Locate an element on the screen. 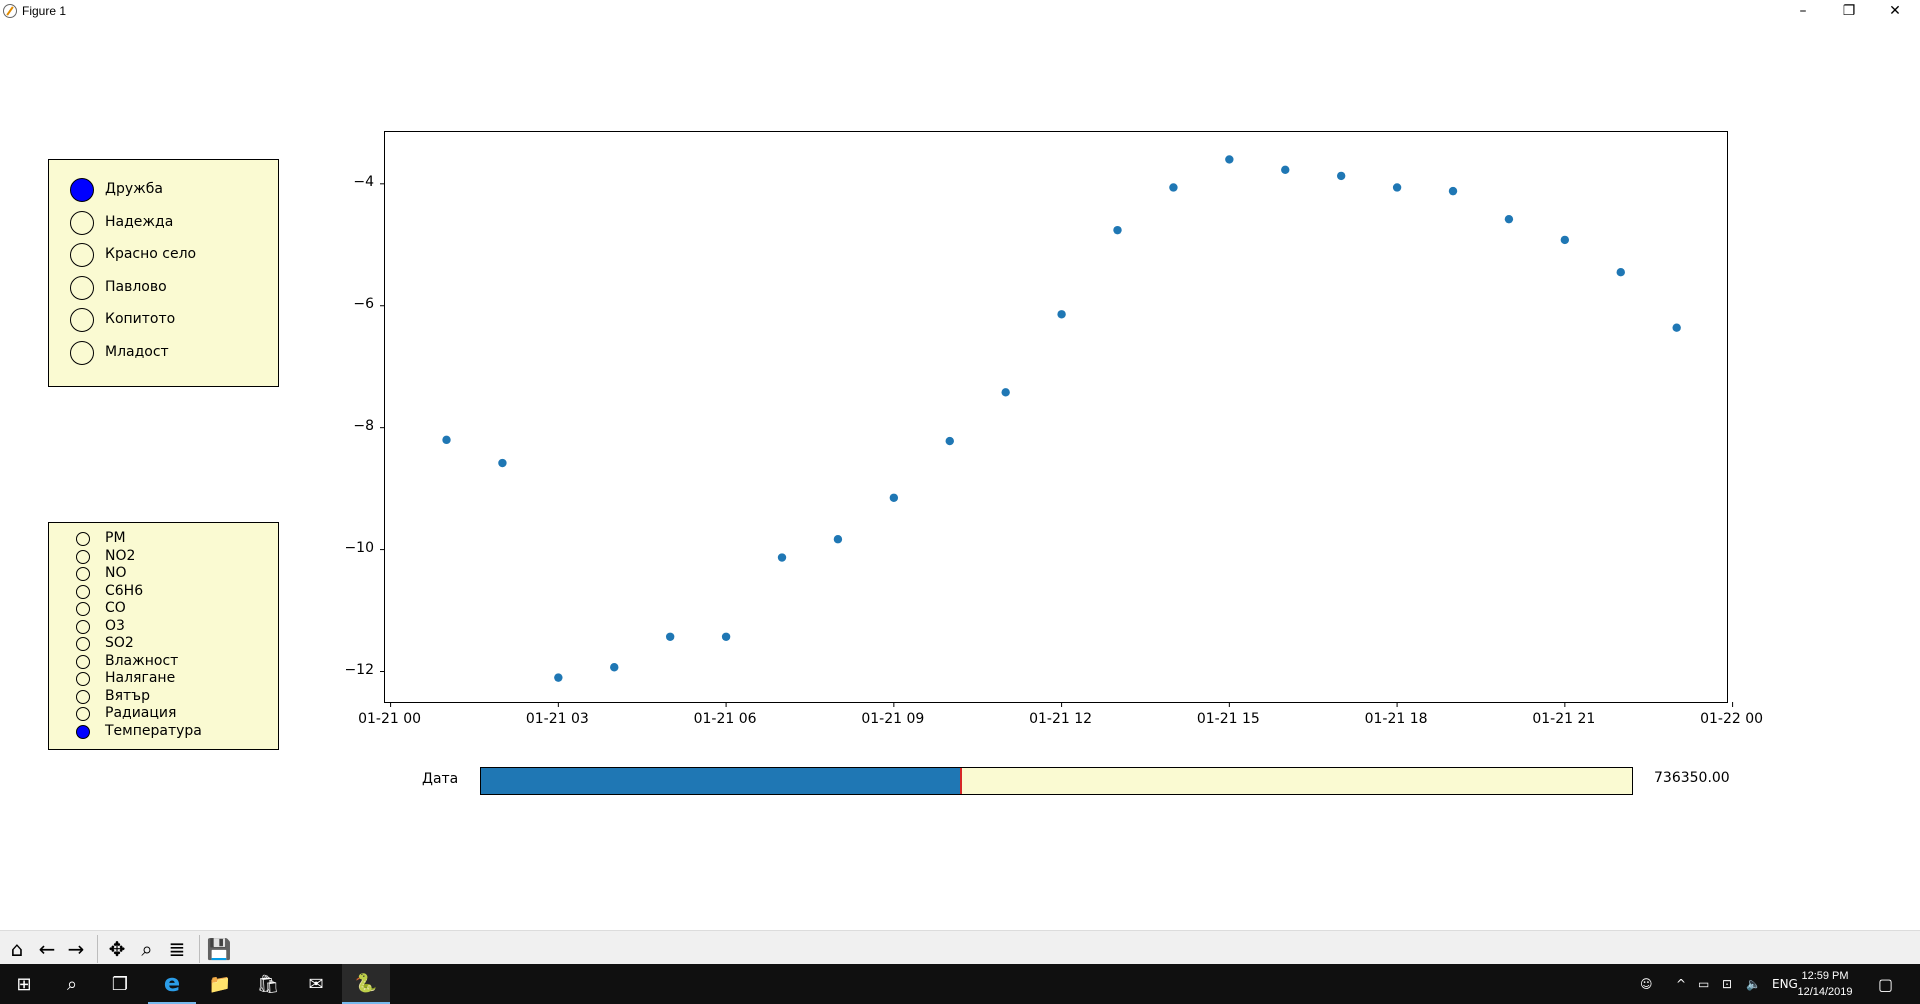 The image size is (1920, 1004). radio-label: Влажност is located at coordinates (142, 660).